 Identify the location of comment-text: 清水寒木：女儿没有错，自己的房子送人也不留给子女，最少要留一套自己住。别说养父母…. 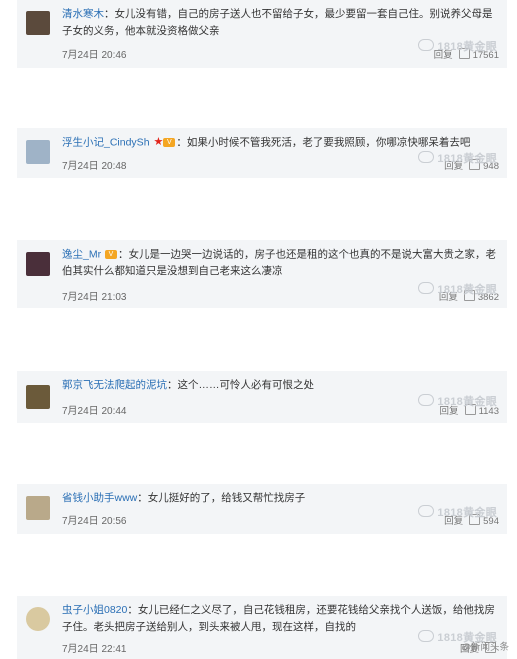
(281, 23).